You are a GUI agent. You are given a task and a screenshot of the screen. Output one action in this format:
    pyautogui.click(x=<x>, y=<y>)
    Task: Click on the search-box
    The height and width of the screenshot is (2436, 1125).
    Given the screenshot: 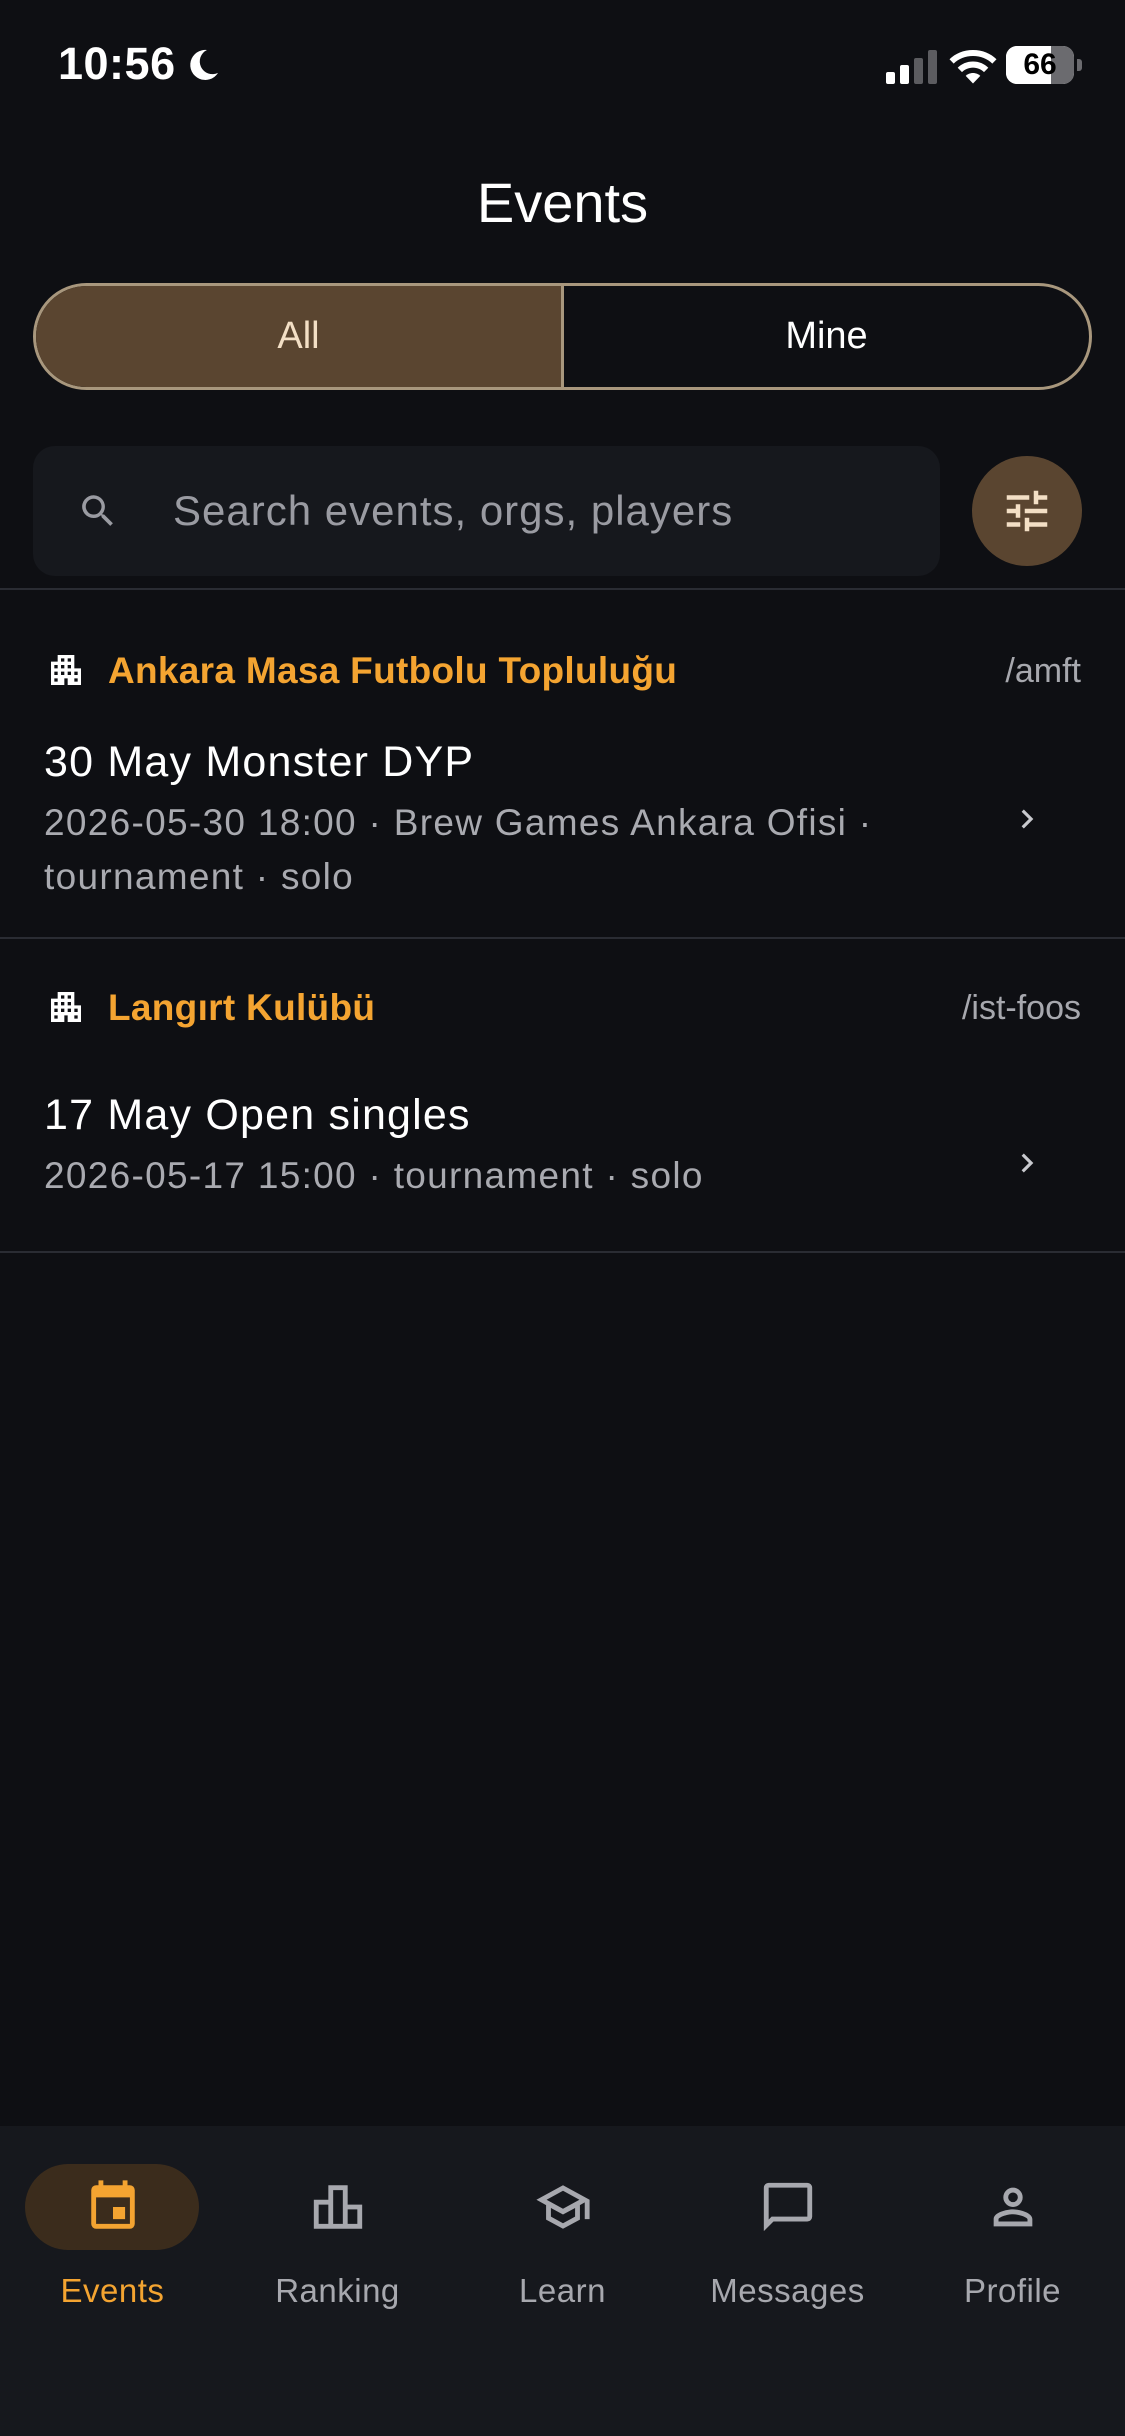 What is the action you would take?
    pyautogui.click(x=486, y=511)
    